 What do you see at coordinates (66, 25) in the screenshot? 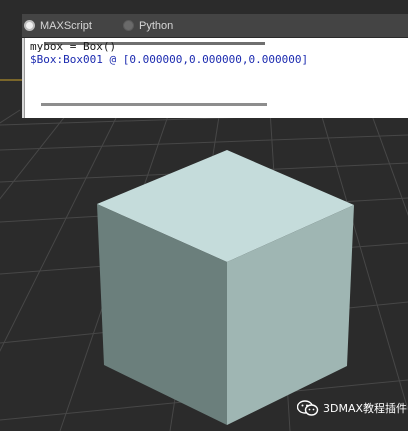
I see `tab-maxscript-label: MAXScript` at bounding box center [66, 25].